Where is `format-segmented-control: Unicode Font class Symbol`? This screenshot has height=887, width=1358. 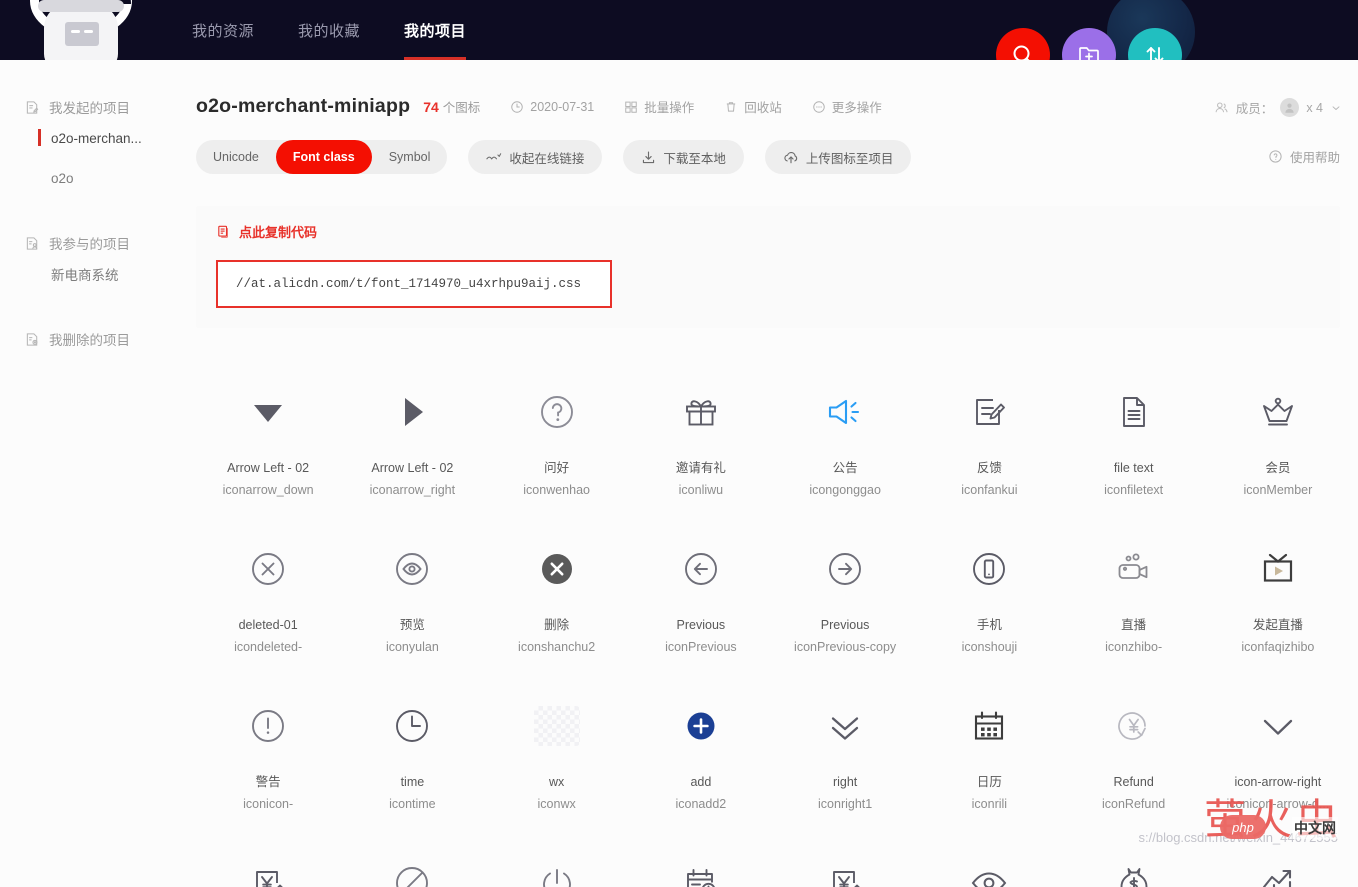
format-segmented-control: Unicode Font class Symbol is located at coordinates (322, 157).